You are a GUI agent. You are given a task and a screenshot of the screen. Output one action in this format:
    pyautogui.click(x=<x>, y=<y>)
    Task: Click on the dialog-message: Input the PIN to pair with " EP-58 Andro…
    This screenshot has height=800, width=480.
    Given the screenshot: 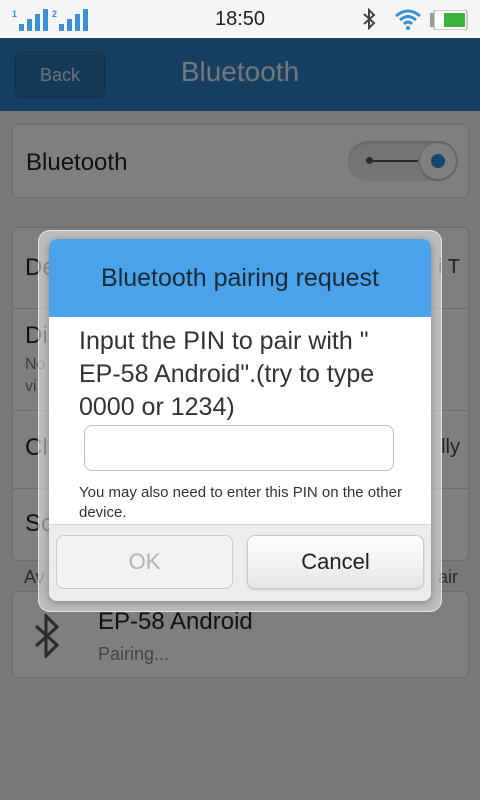 What is the action you would take?
    pyautogui.click(x=227, y=374)
    